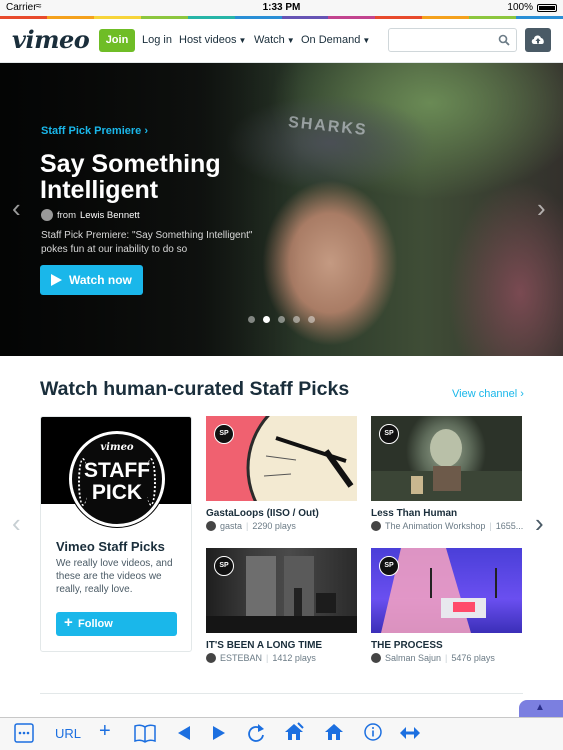  What do you see at coordinates (281, 693) in the screenshot?
I see `section-divider` at bounding box center [281, 693].